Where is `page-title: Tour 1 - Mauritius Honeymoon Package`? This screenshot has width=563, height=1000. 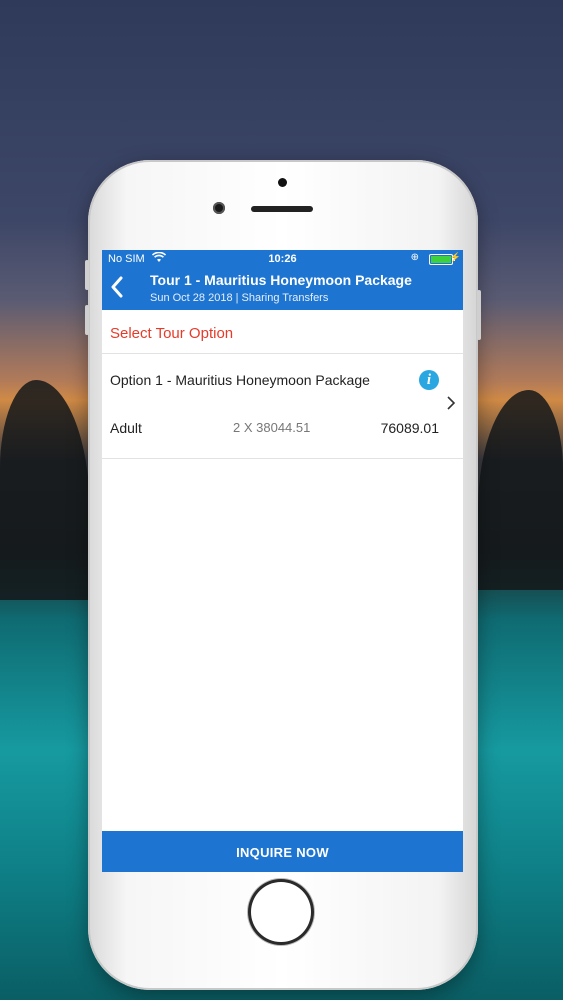
page-title: Tour 1 - Mauritius Honeymoon Package is located at coordinates (281, 280).